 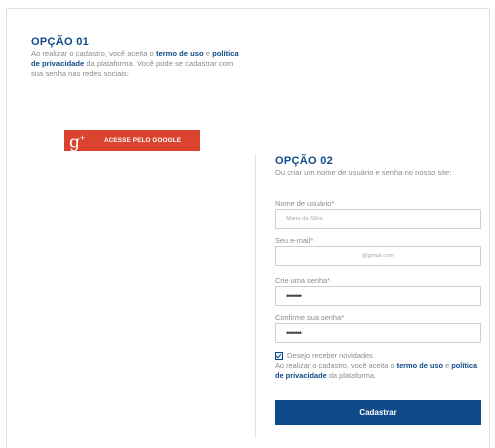 I want to click on email-label: Seu e-mail*, so click(x=294, y=240).